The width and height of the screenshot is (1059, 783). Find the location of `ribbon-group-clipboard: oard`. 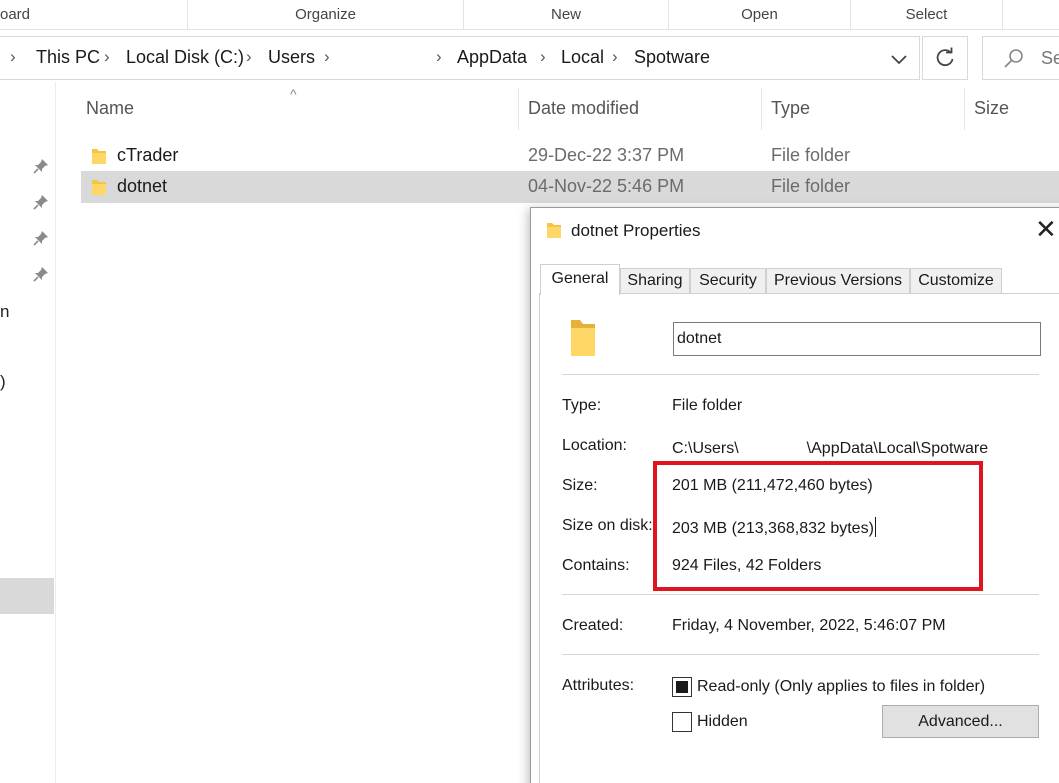

ribbon-group-clipboard: oard is located at coordinates (94, 14).